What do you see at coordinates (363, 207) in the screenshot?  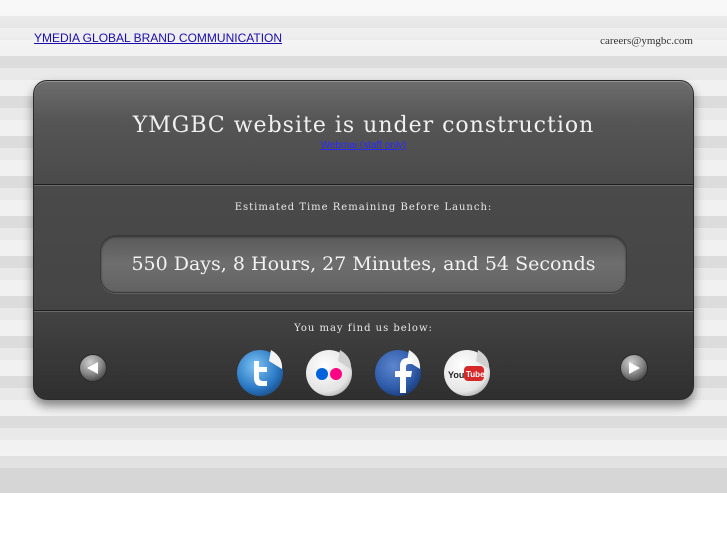 I see `estimate-label: Estimated Time Remaining Before Launch:` at bounding box center [363, 207].